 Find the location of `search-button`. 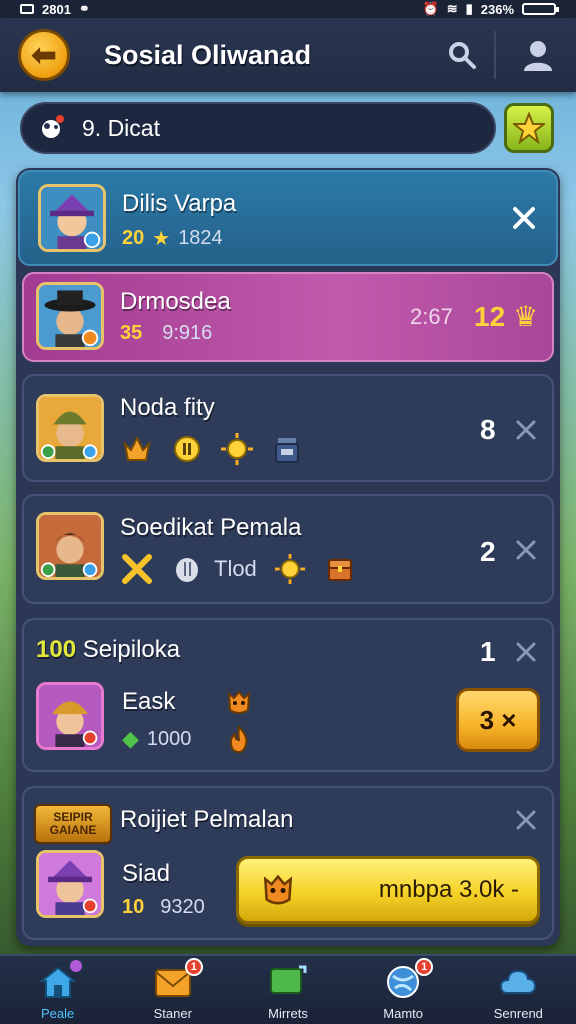

search-button is located at coordinates (462, 55).